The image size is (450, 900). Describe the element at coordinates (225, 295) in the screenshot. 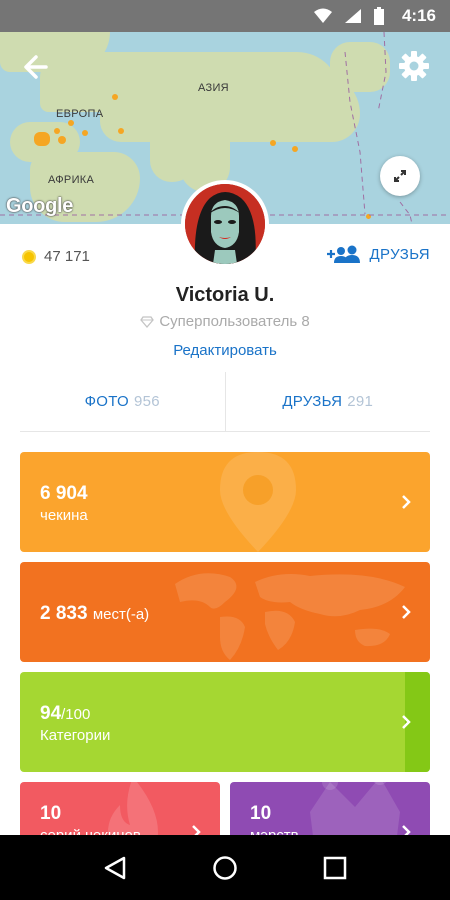

I see `user-name: Victoria U.` at that location.